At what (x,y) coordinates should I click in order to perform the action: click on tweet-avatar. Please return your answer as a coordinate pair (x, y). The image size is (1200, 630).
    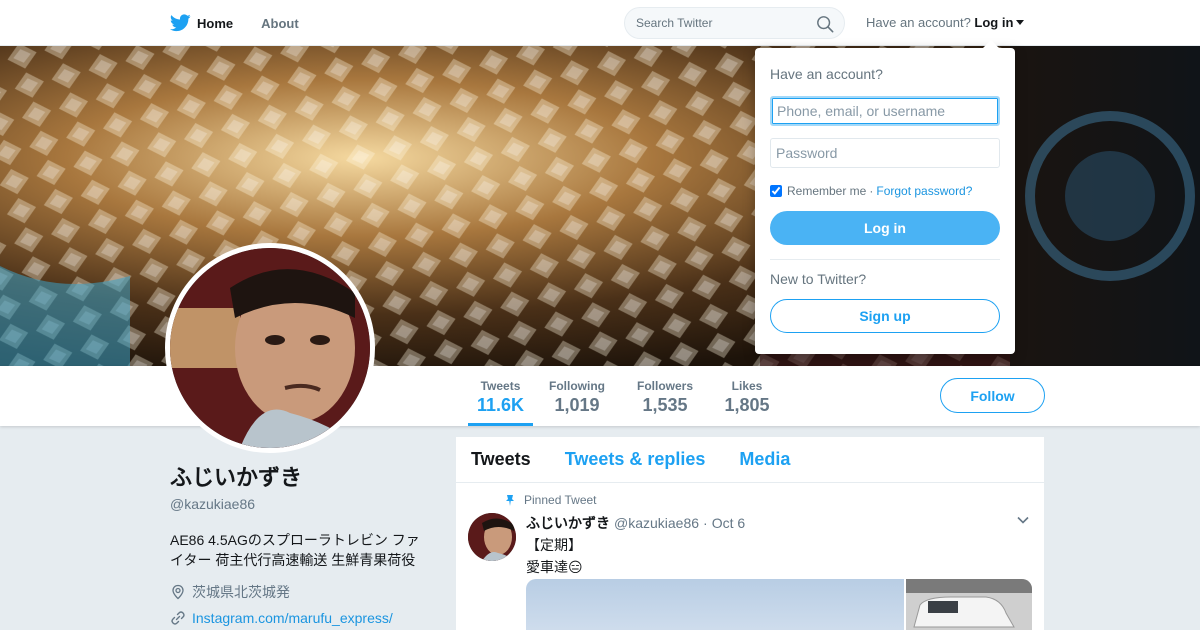
    Looking at the image, I should click on (492, 537).